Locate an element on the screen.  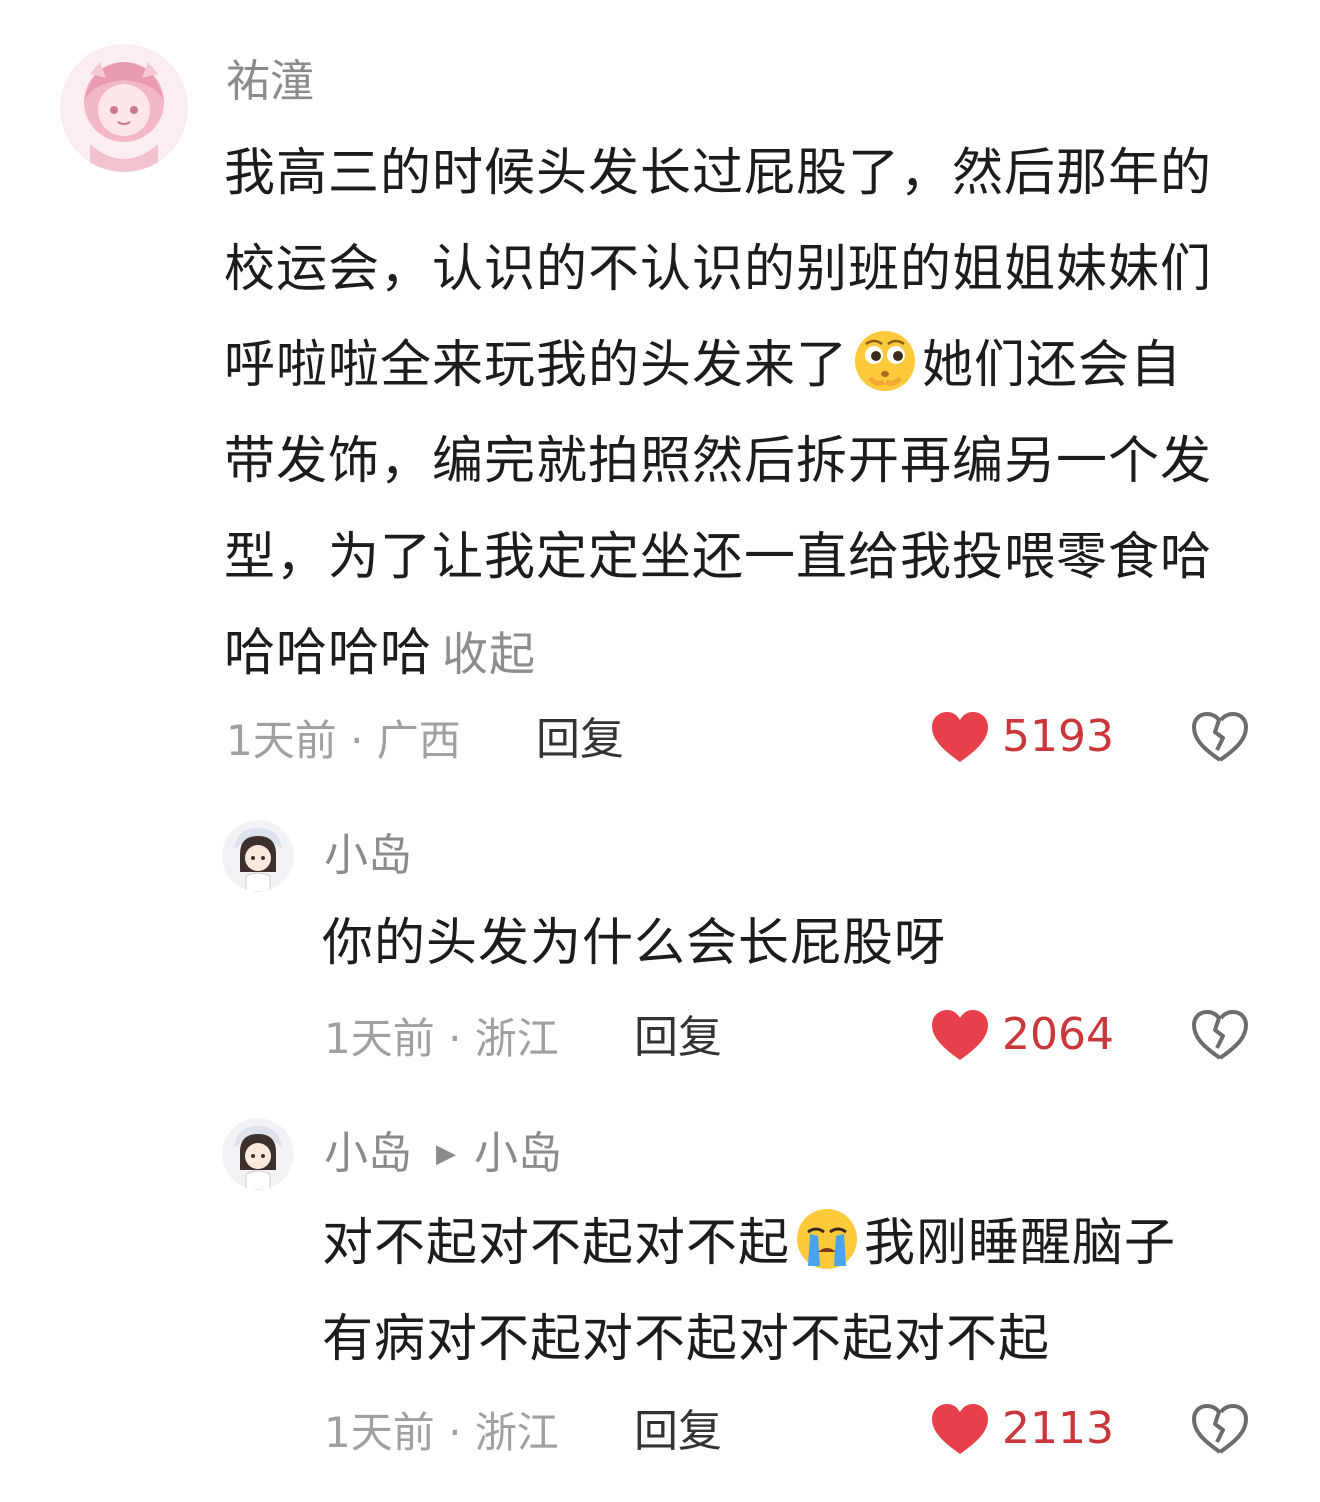
like-button: 5193 is located at coordinates (1022, 737).